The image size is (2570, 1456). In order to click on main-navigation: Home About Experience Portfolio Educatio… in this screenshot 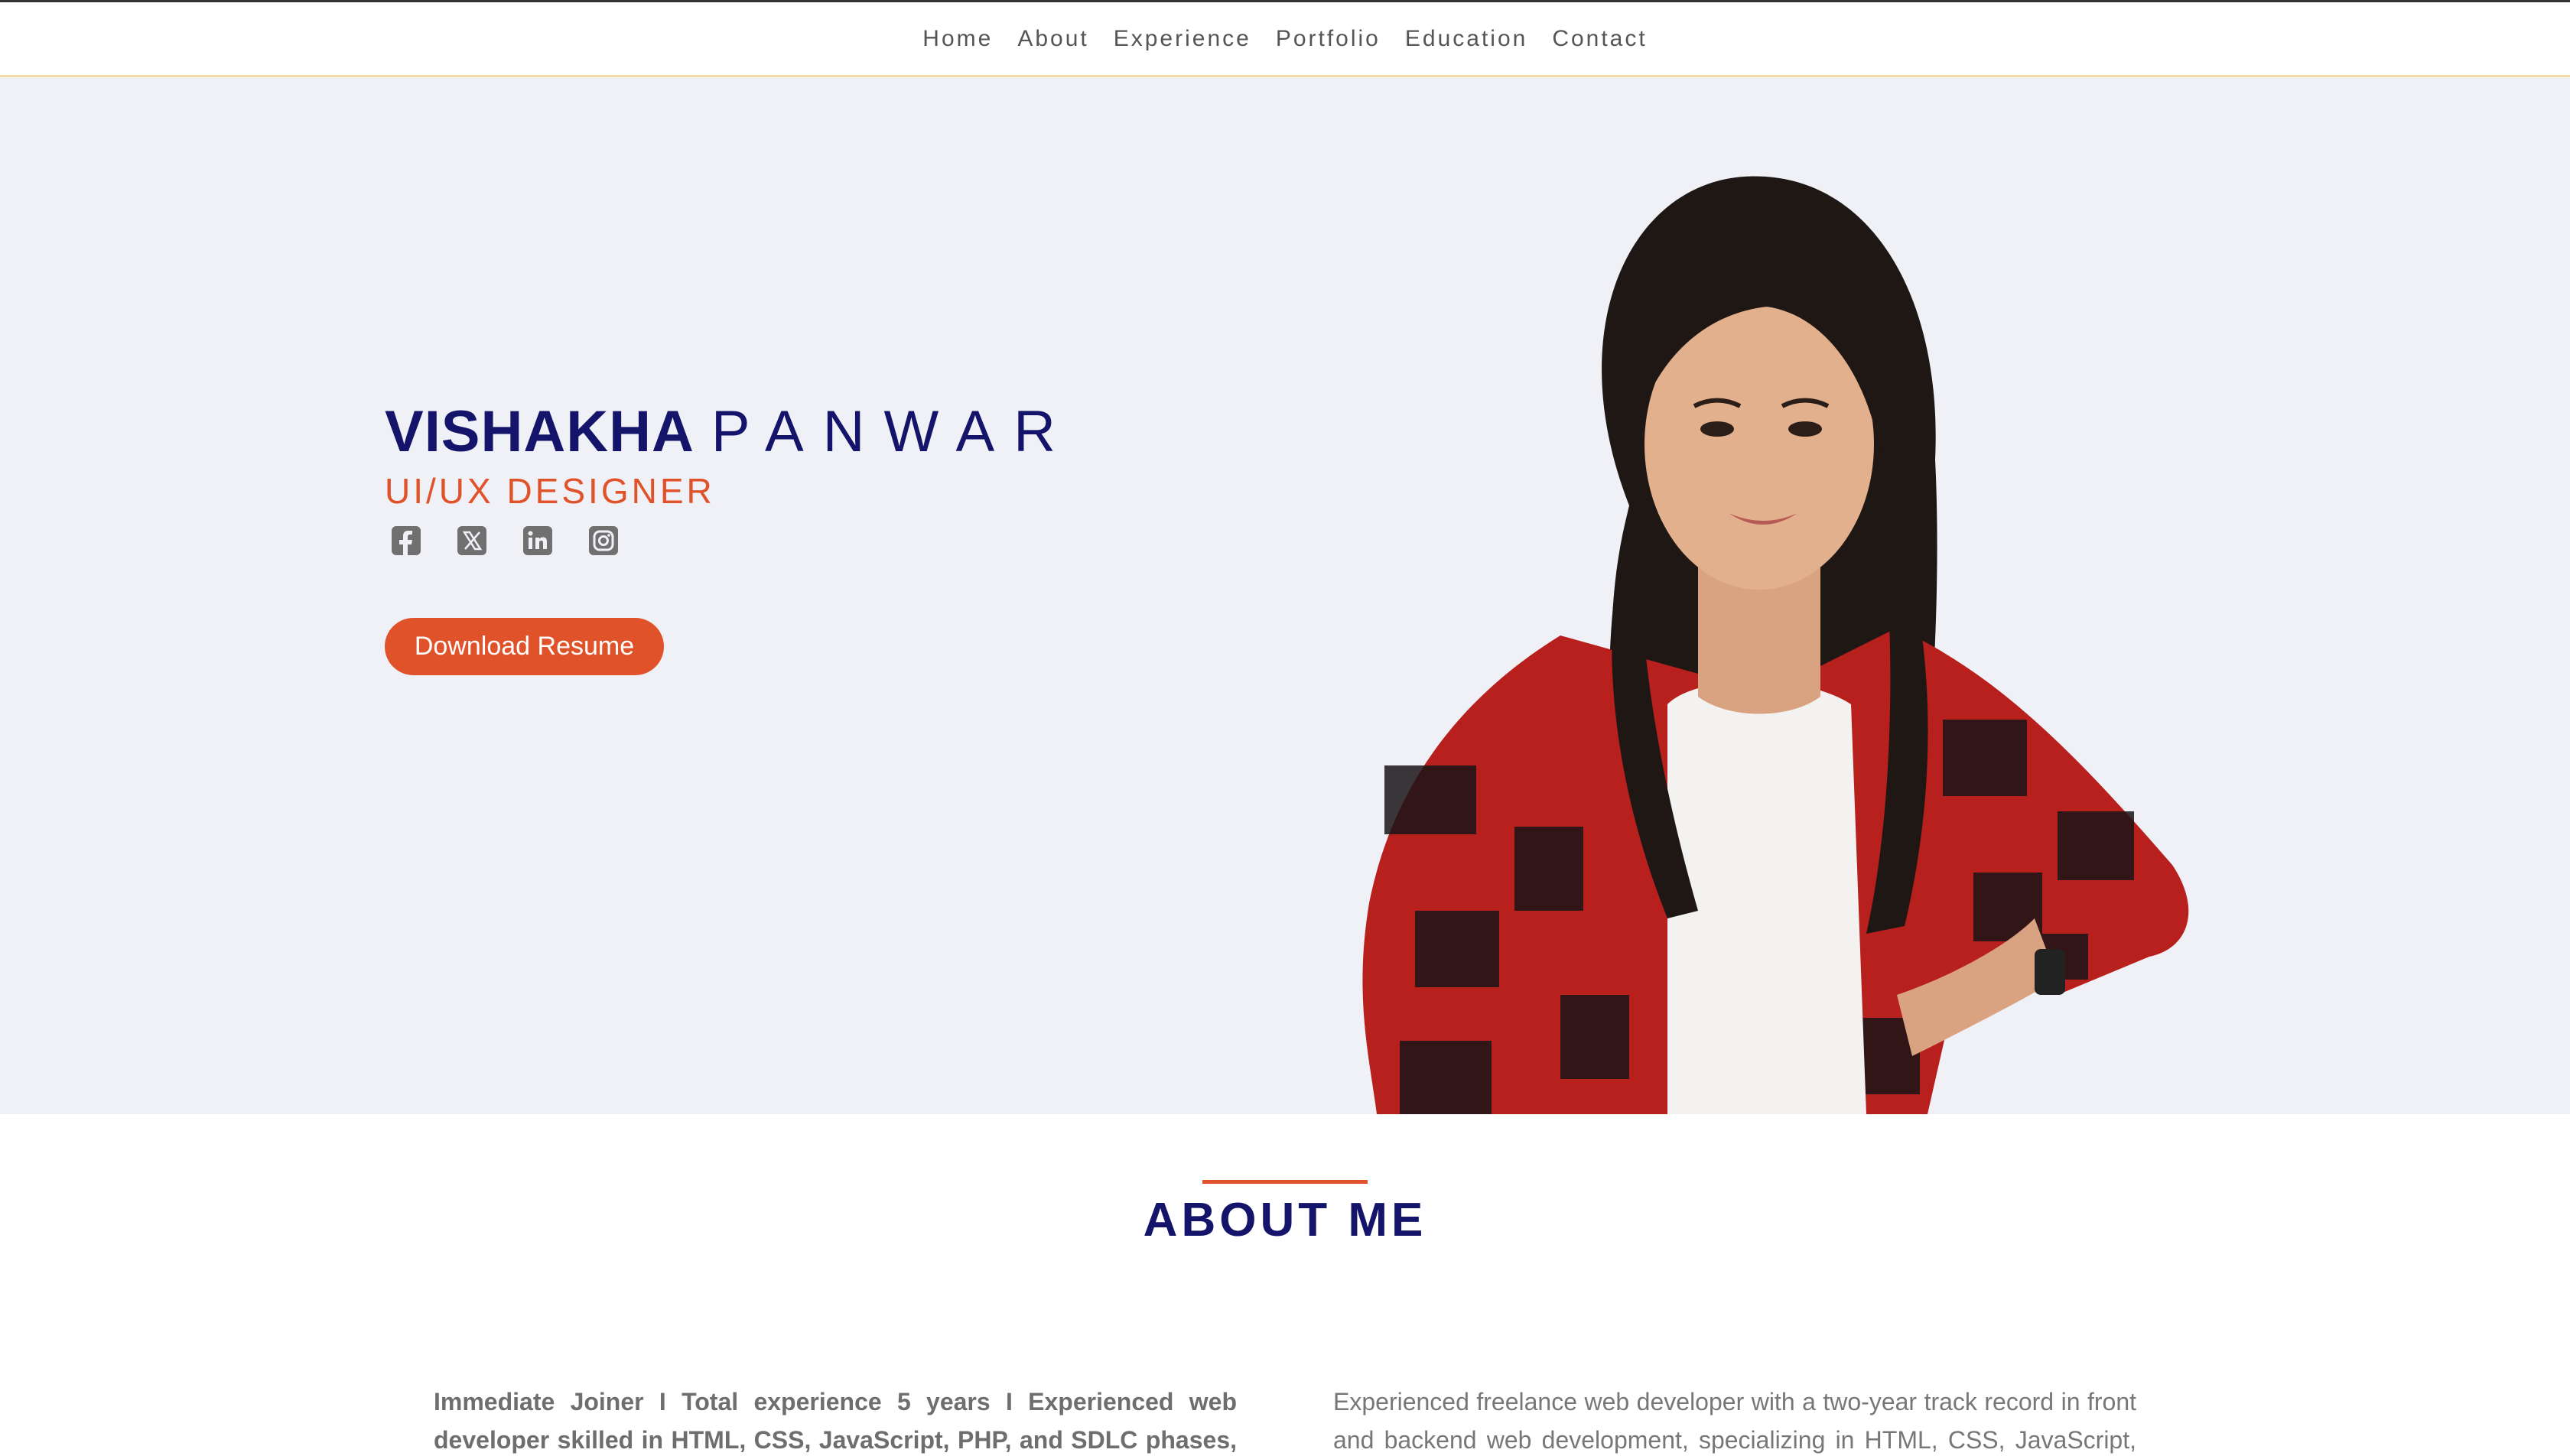, I will do `click(1285, 39)`.